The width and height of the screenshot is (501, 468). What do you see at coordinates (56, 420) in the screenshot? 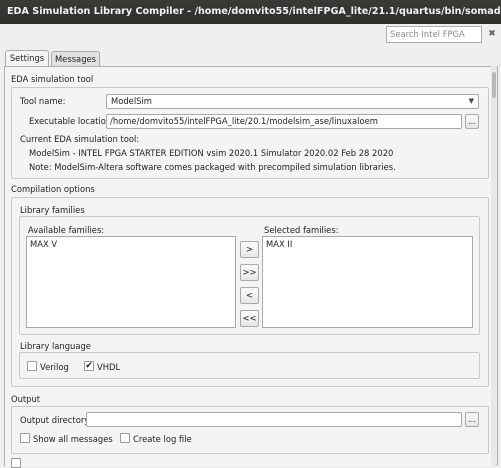
I see `output-directory-label: Output directory:` at bounding box center [56, 420].